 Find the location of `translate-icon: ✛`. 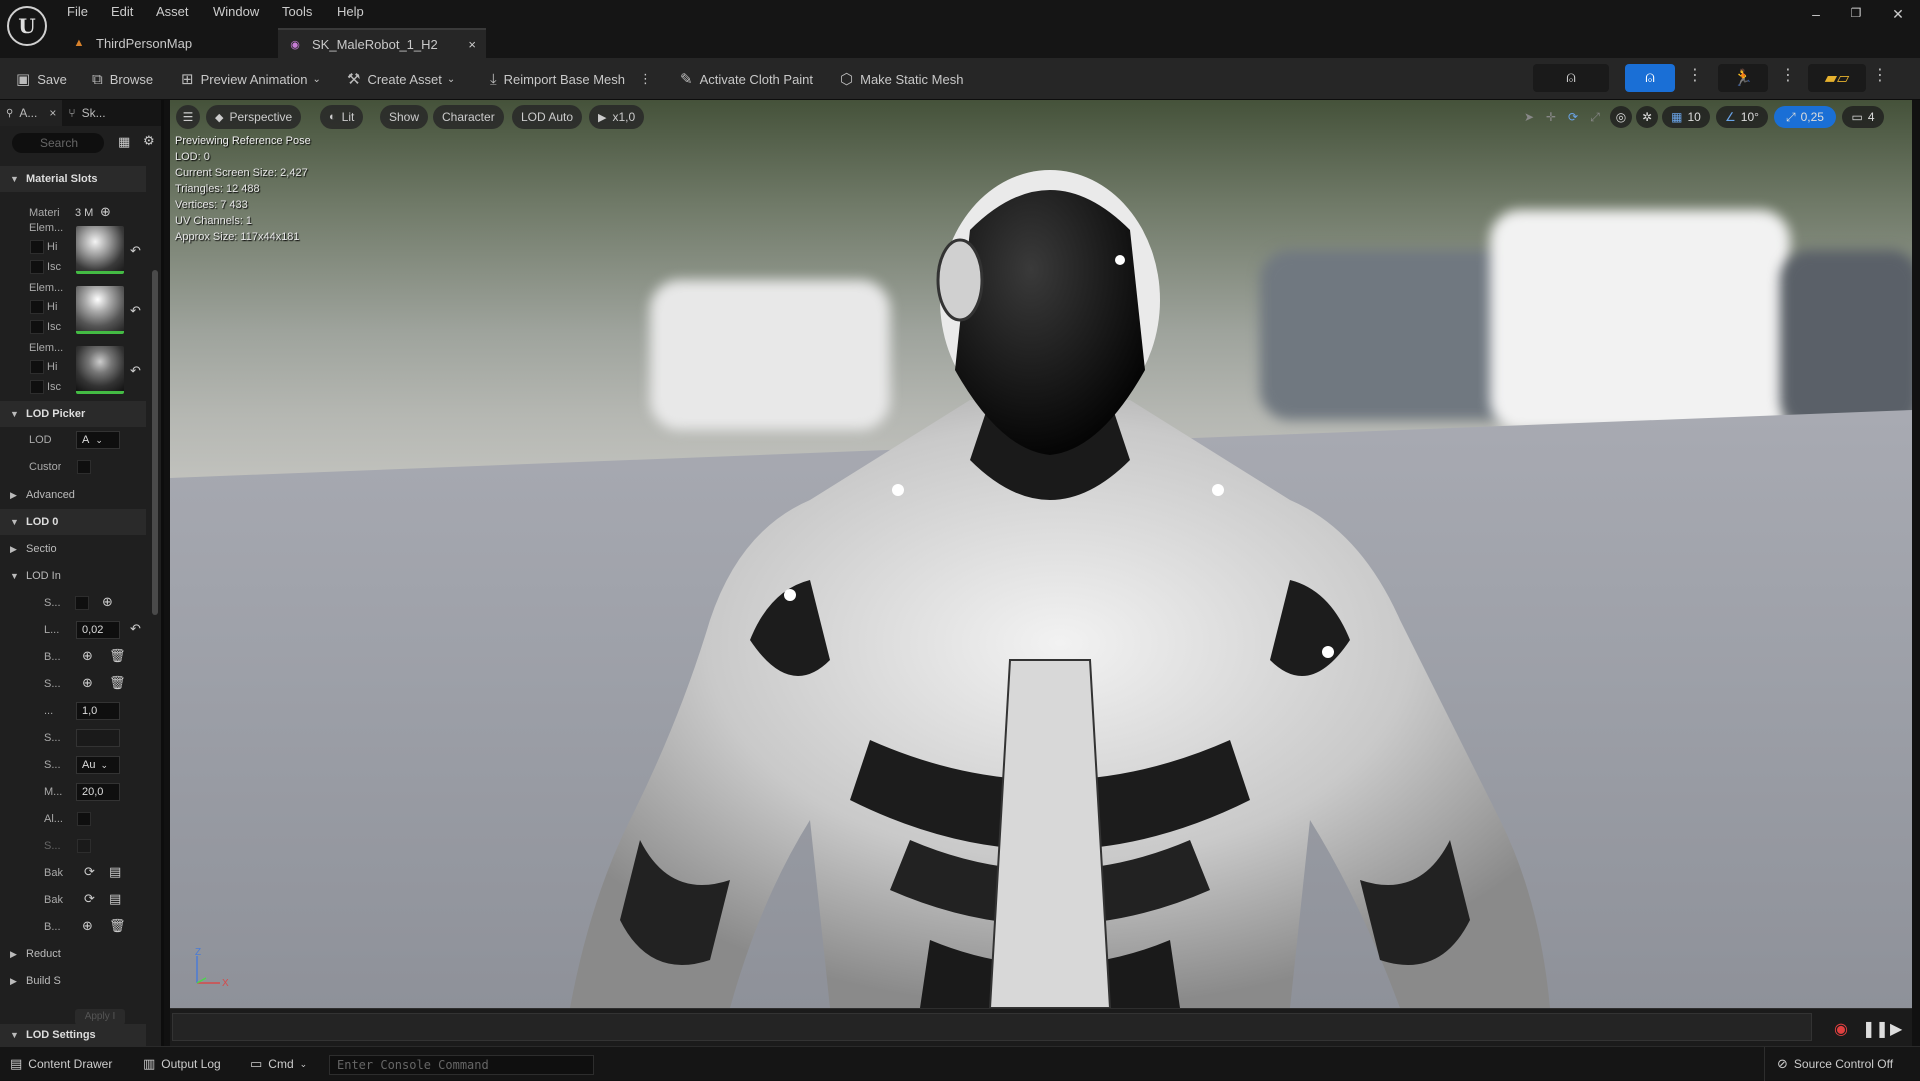

translate-icon: ✛ is located at coordinates (1551, 117).